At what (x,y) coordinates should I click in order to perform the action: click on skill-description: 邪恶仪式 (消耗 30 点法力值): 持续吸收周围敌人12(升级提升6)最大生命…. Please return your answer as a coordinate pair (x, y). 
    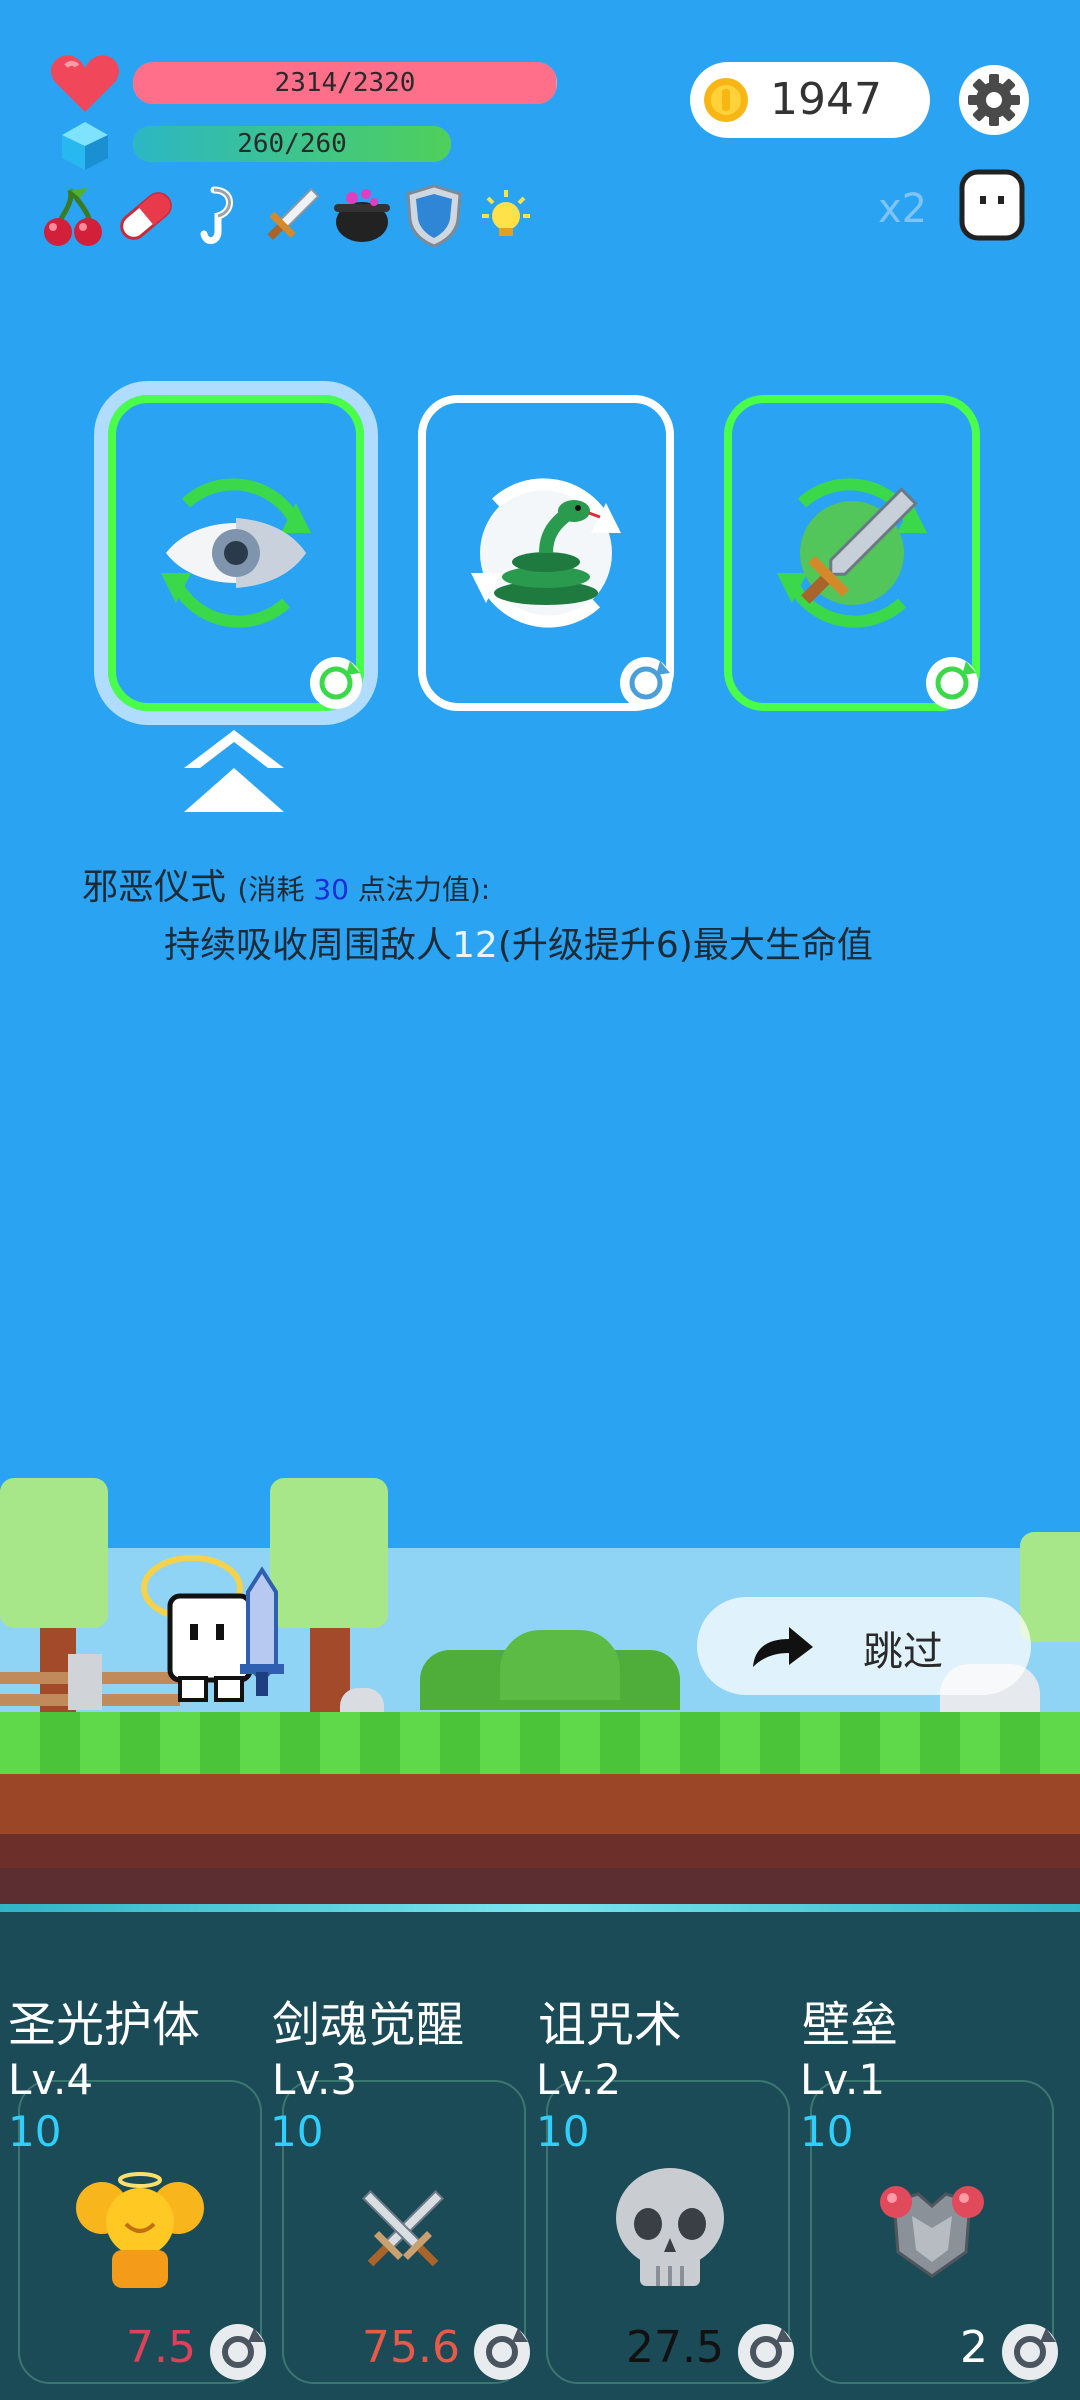
    Looking at the image, I should click on (562, 913).